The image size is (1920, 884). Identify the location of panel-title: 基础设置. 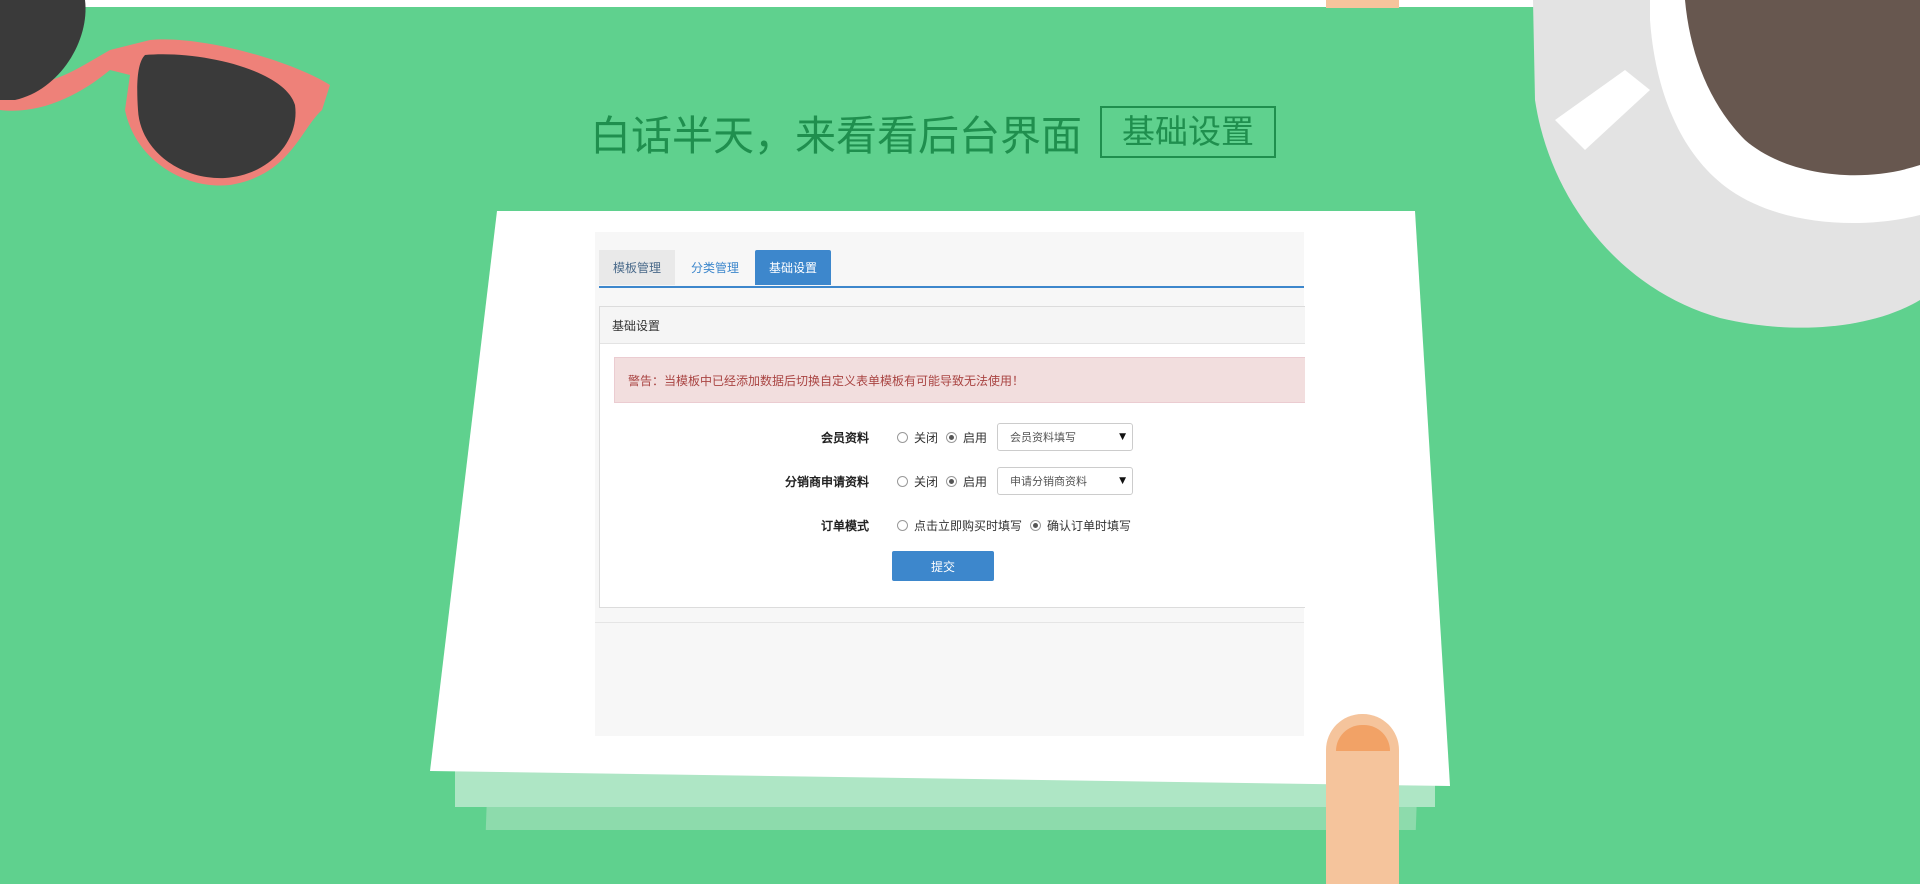
(952, 325).